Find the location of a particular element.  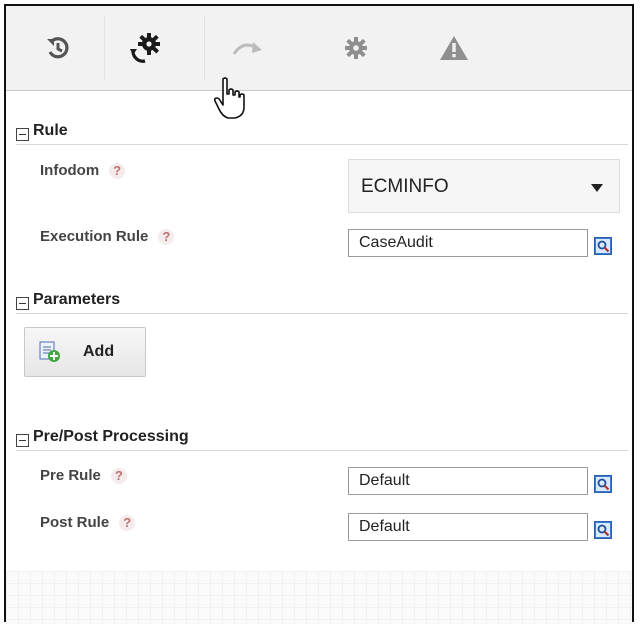

warning-button is located at coordinates (454, 48).